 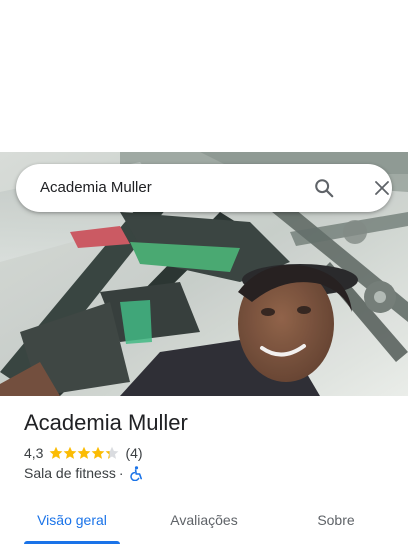 I want to click on tab-bar: Visão geral Avaliações Sobre, so click(x=204, y=520).